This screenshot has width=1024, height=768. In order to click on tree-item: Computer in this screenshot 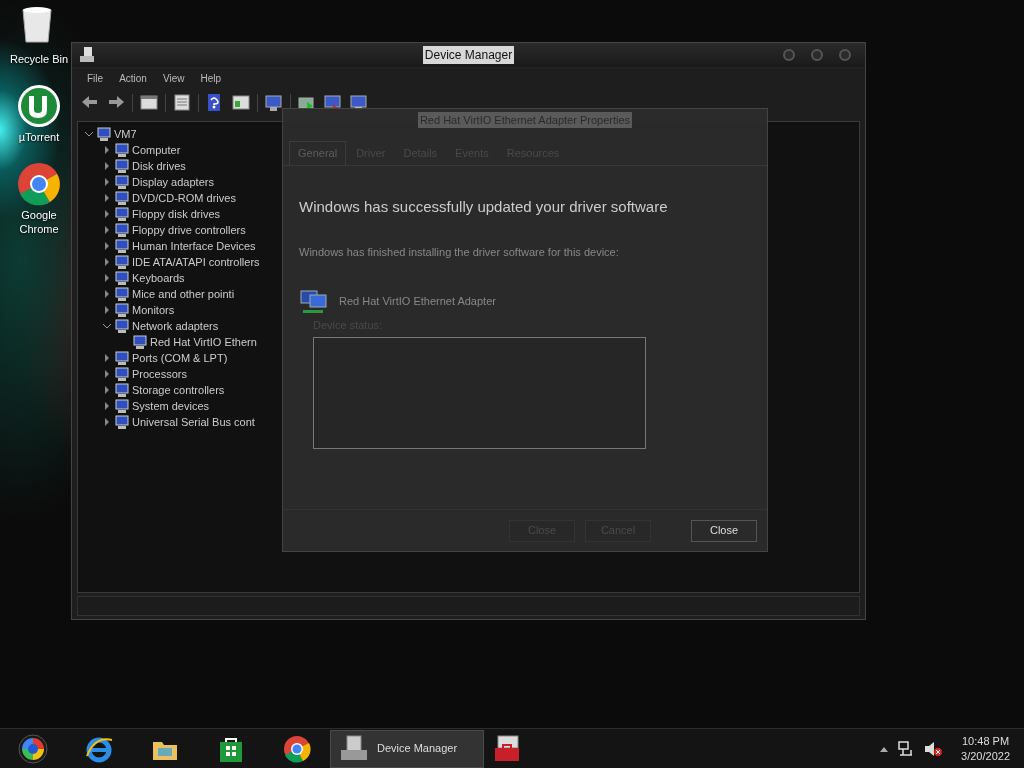, I will do `click(156, 150)`.